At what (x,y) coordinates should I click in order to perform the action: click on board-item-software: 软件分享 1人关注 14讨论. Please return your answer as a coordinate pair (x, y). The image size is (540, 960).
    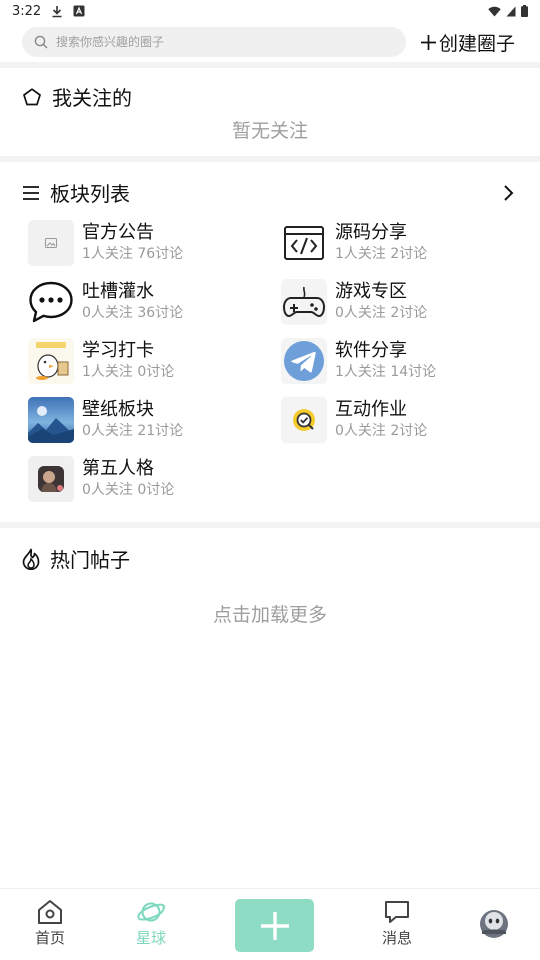
    Looking at the image, I should click on (401, 361).